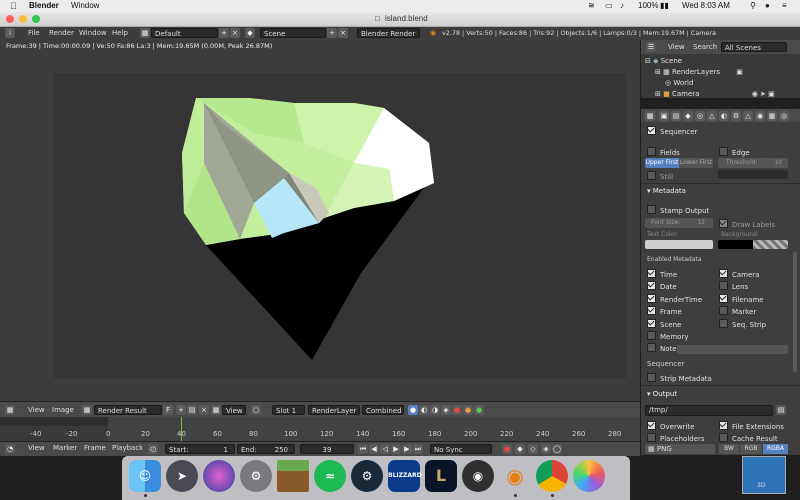 Image resolution: width=800 pixels, height=500 pixels. Describe the element at coordinates (330, 476) in the screenshot. I see `spotify-icon: ≈` at that location.